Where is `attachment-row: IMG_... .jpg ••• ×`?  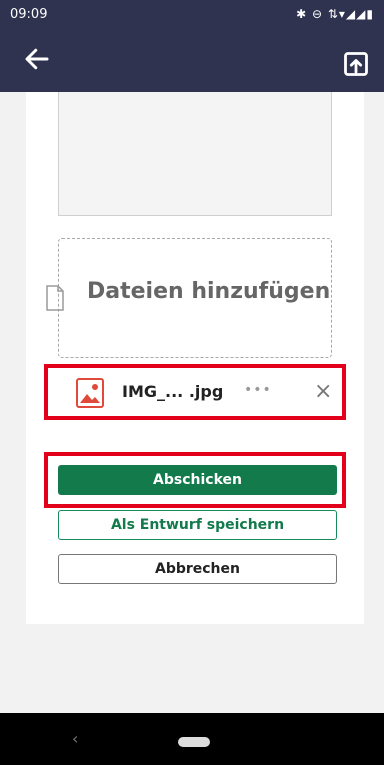
attachment-row: IMG_... .jpg ••• × is located at coordinates (195, 392).